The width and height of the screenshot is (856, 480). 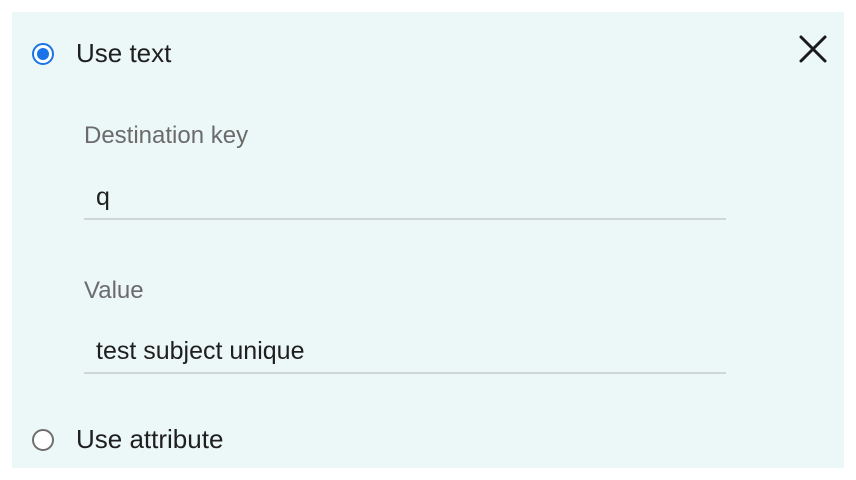 I want to click on use-attribute-label: Use attribute, so click(x=150, y=439).